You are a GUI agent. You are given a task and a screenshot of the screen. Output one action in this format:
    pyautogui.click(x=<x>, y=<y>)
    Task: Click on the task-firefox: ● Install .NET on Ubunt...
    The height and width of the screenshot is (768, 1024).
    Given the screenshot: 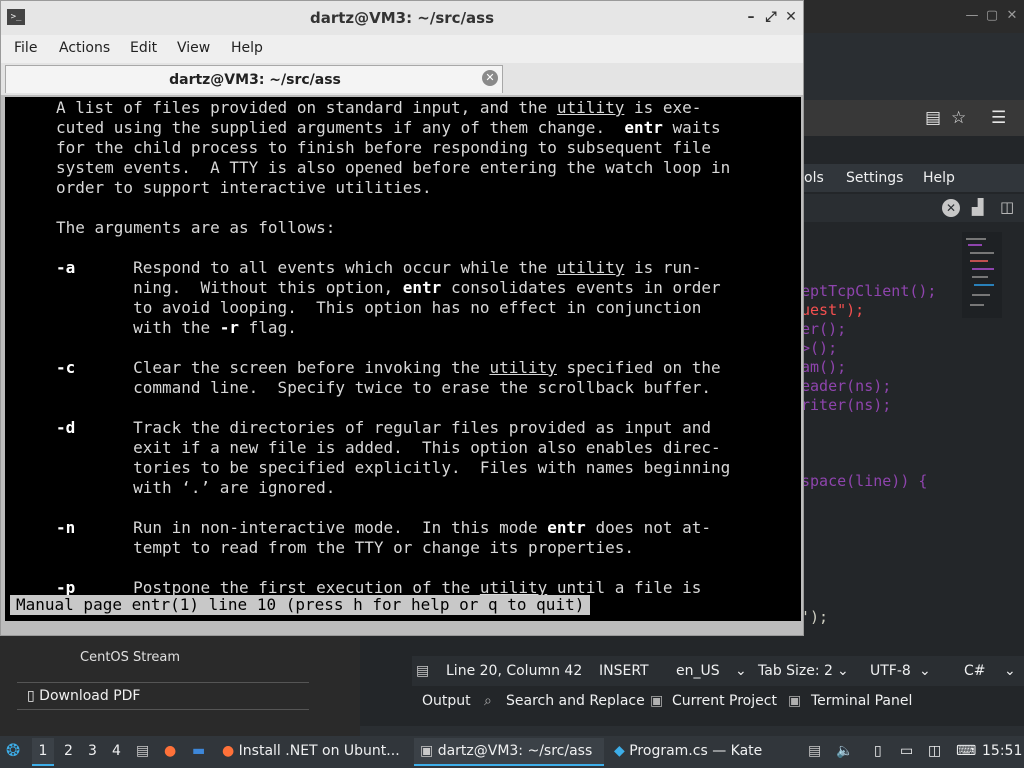 What is the action you would take?
    pyautogui.click(x=315, y=752)
    